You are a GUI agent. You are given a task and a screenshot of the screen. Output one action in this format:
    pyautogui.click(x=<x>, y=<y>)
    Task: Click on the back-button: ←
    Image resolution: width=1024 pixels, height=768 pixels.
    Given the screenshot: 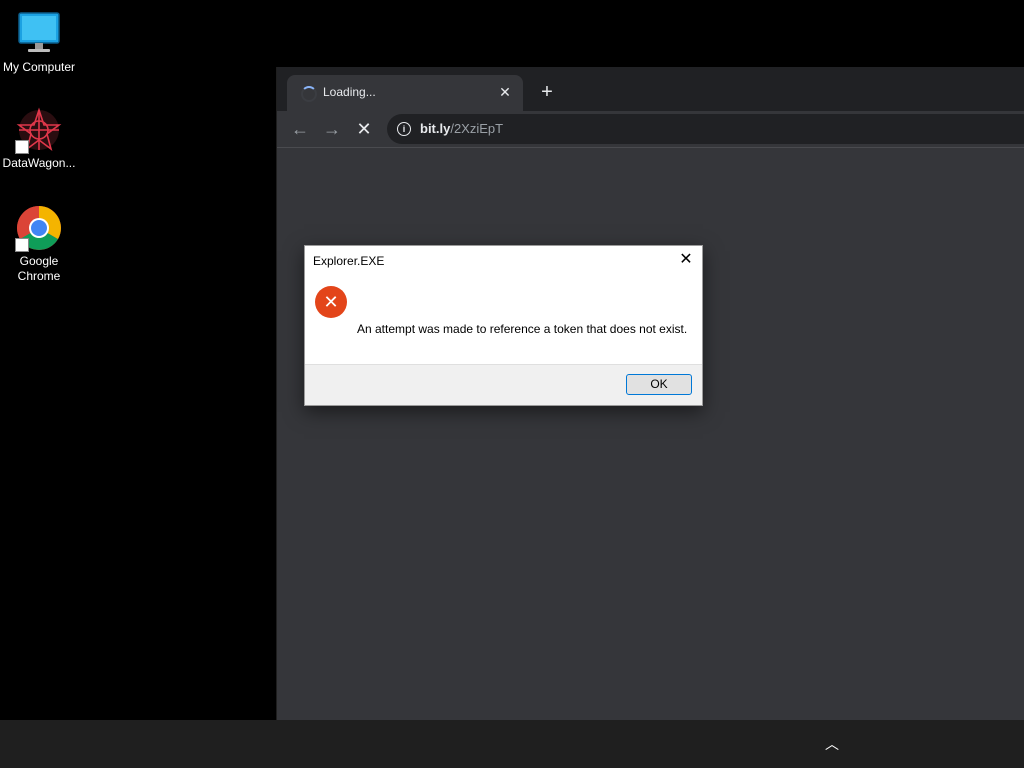 What is the action you would take?
    pyautogui.click(x=300, y=129)
    